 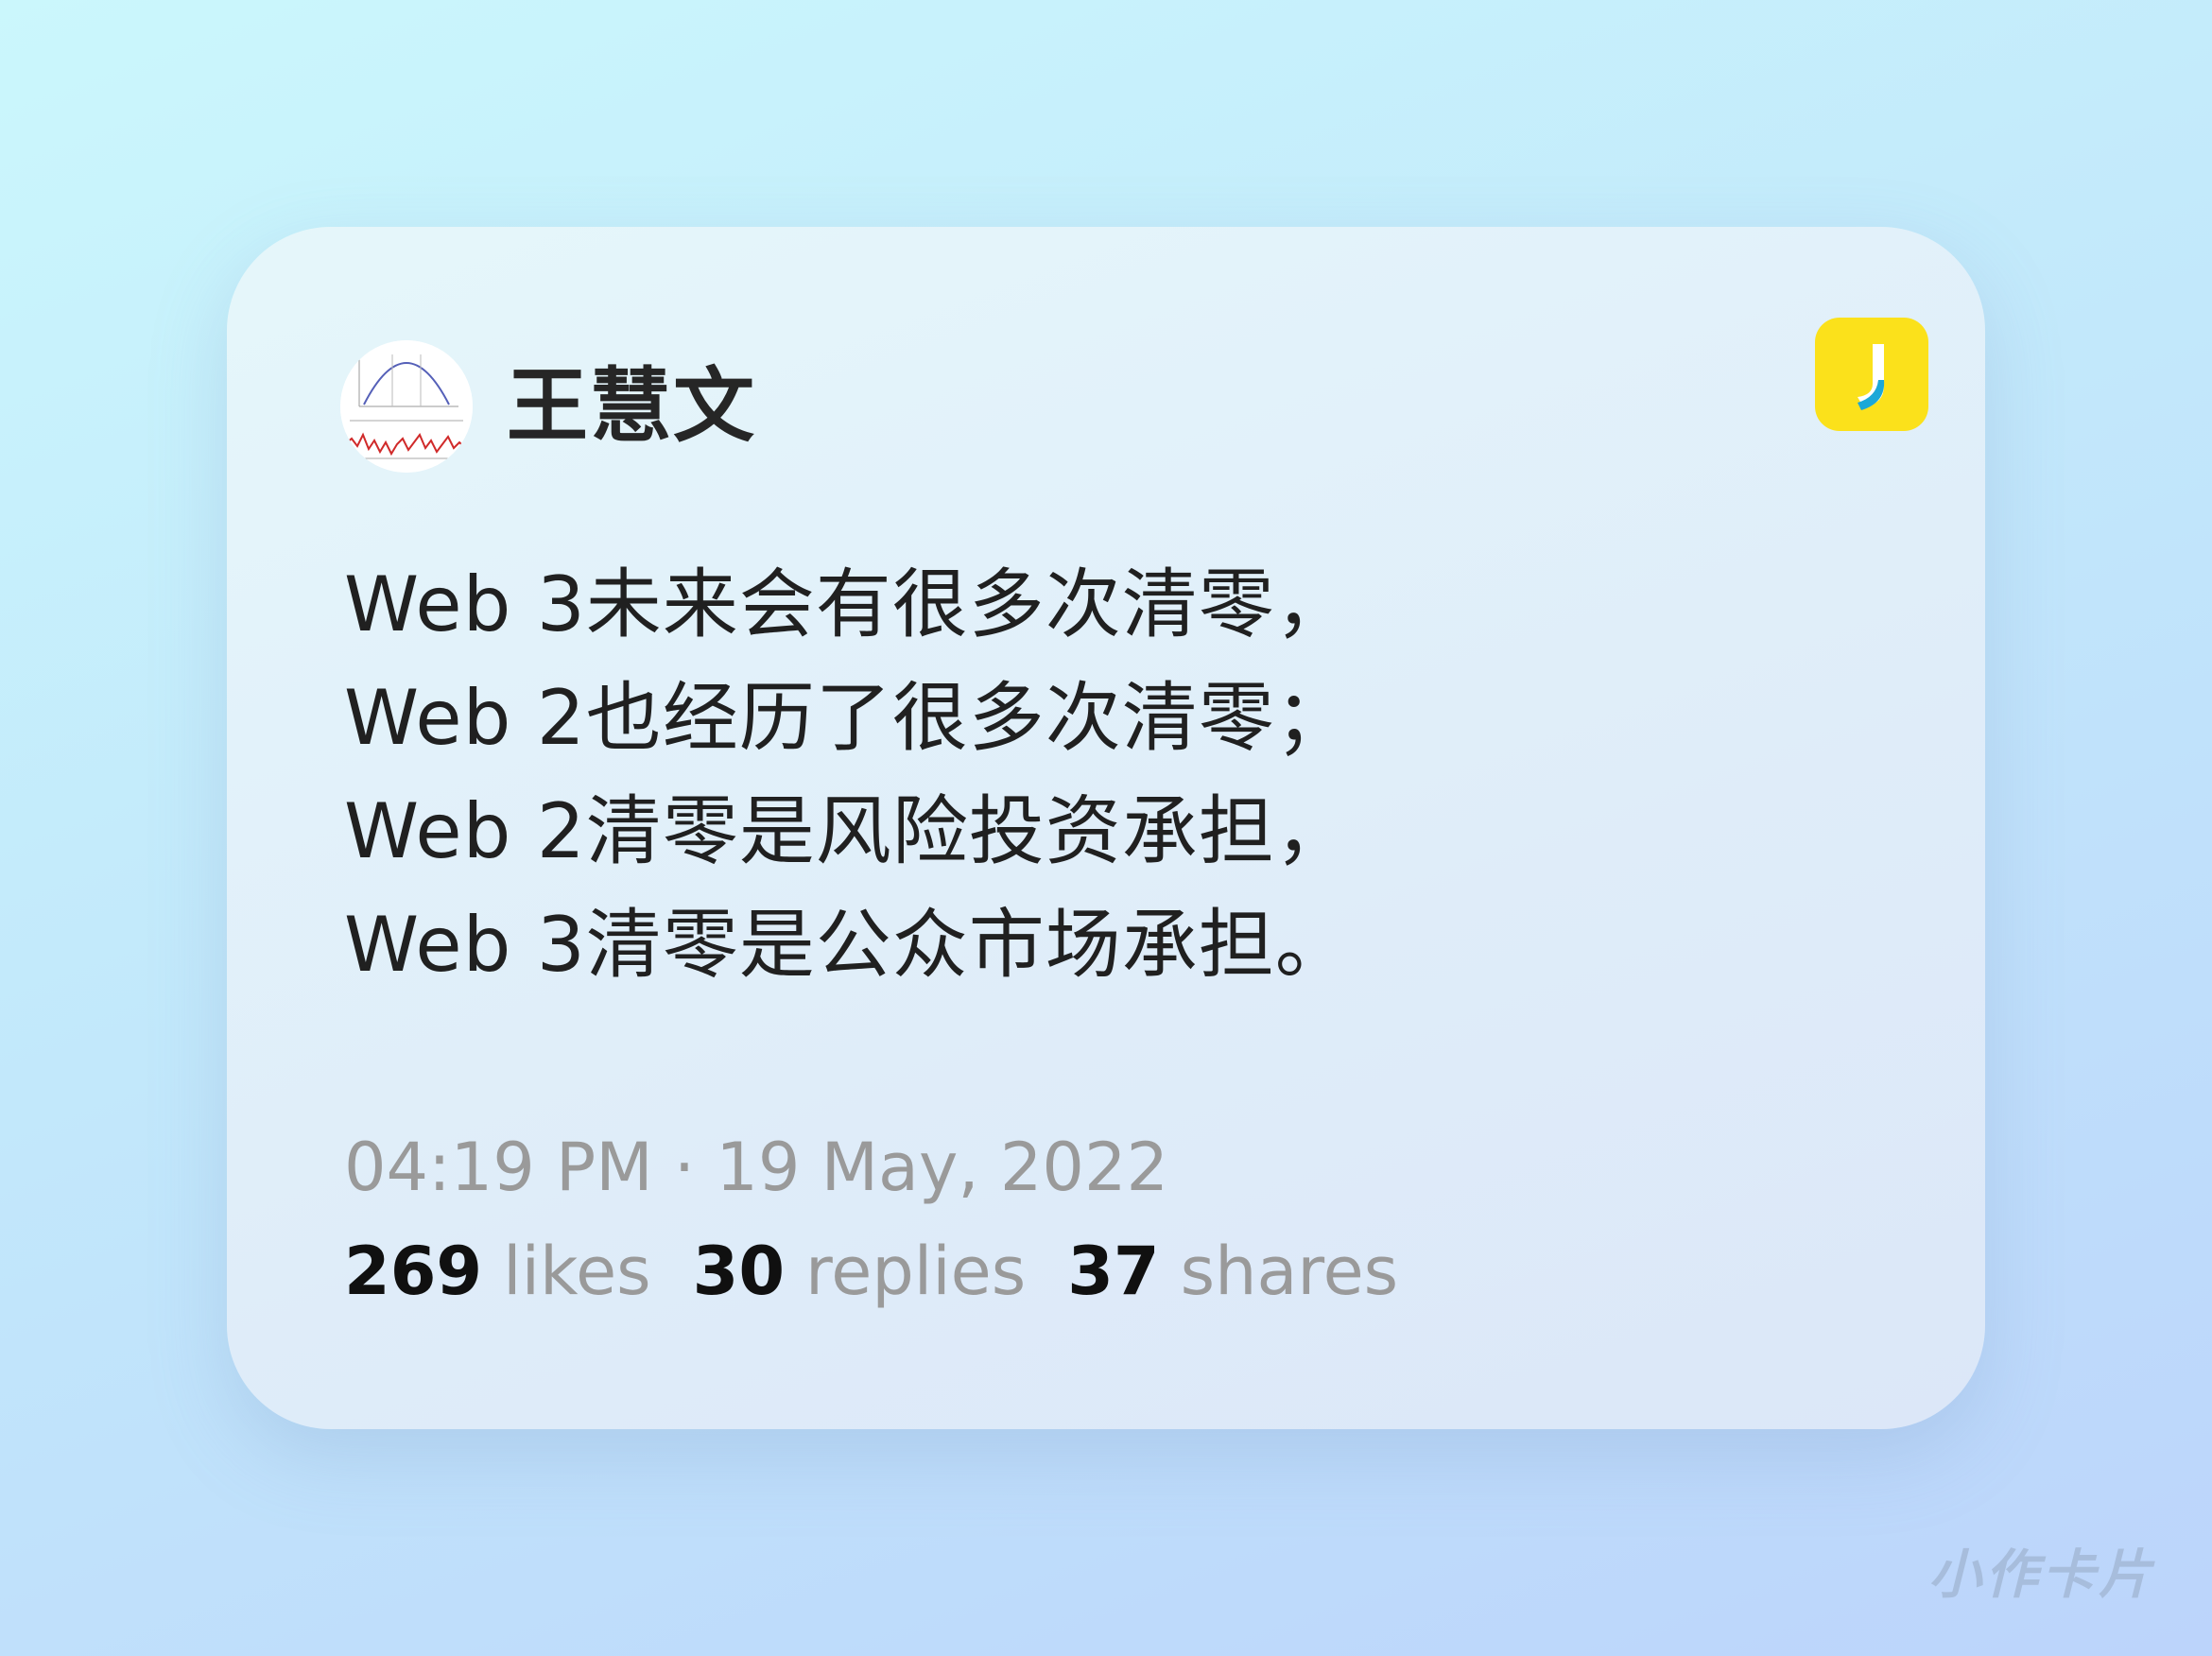 I want to click on likes-count: 269, so click(x=413, y=1271).